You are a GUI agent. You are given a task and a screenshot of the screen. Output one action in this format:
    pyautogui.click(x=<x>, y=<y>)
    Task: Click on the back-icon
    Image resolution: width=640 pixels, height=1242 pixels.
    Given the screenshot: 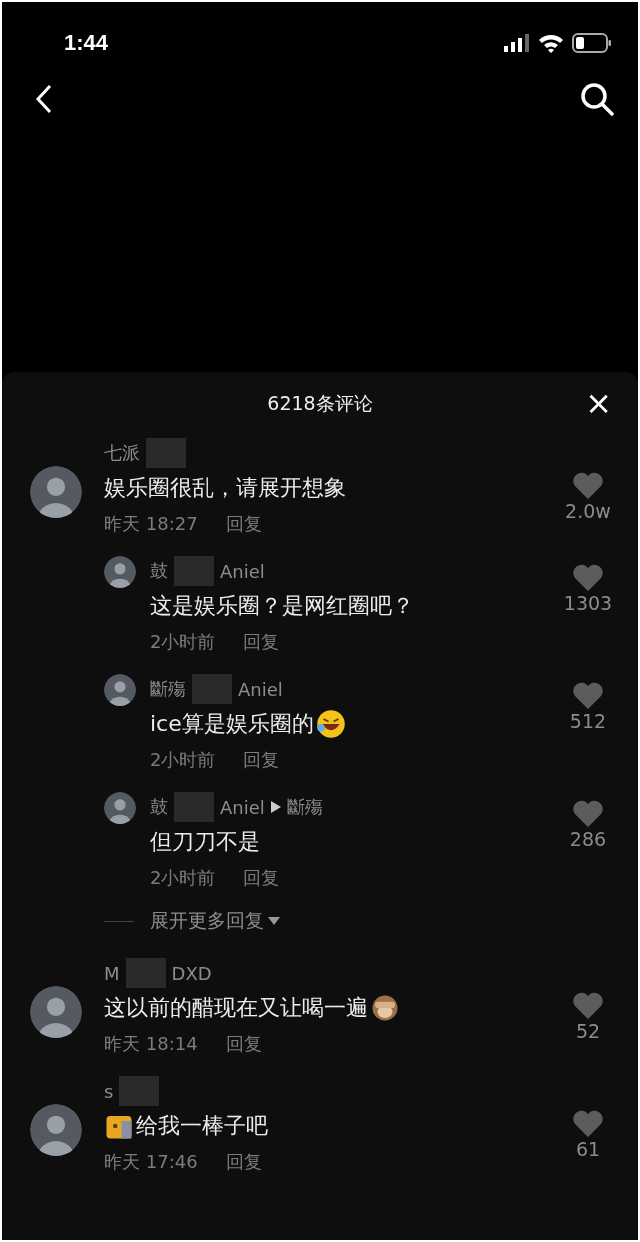 What is the action you would take?
    pyautogui.click(x=44, y=99)
    